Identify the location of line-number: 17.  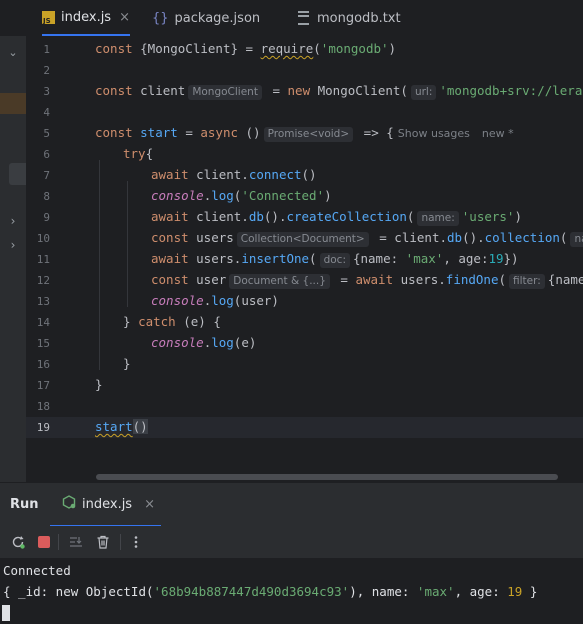
(43, 385).